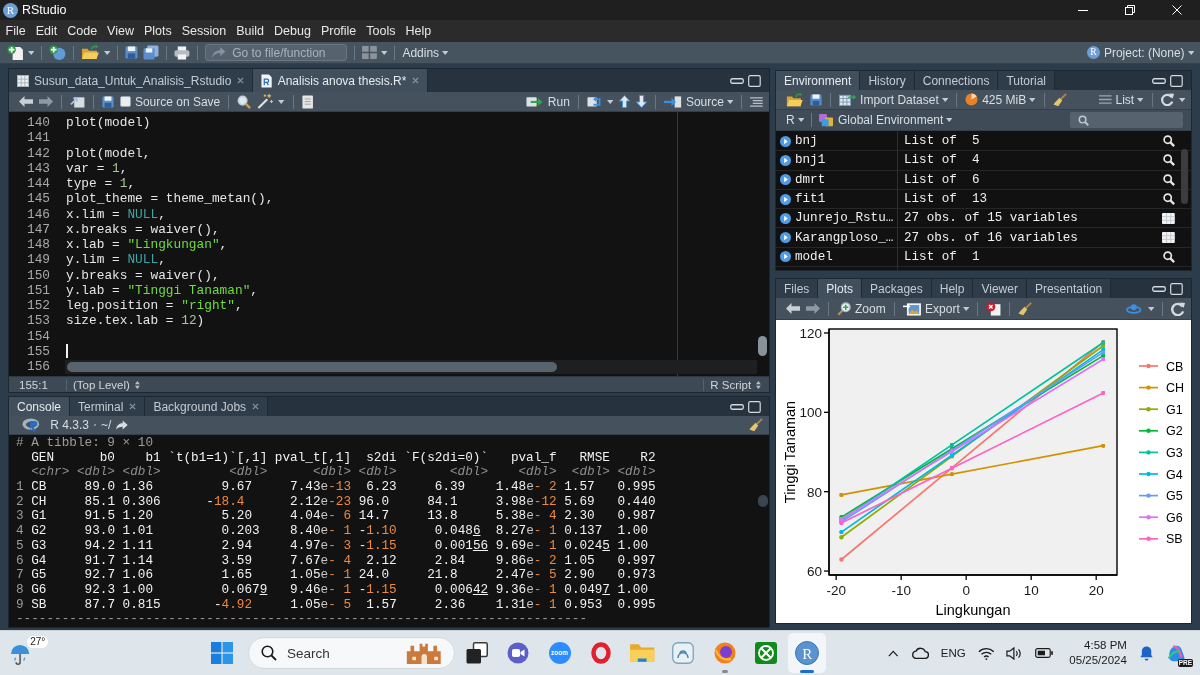  I want to click on pop-out-icon, so click(77, 101).